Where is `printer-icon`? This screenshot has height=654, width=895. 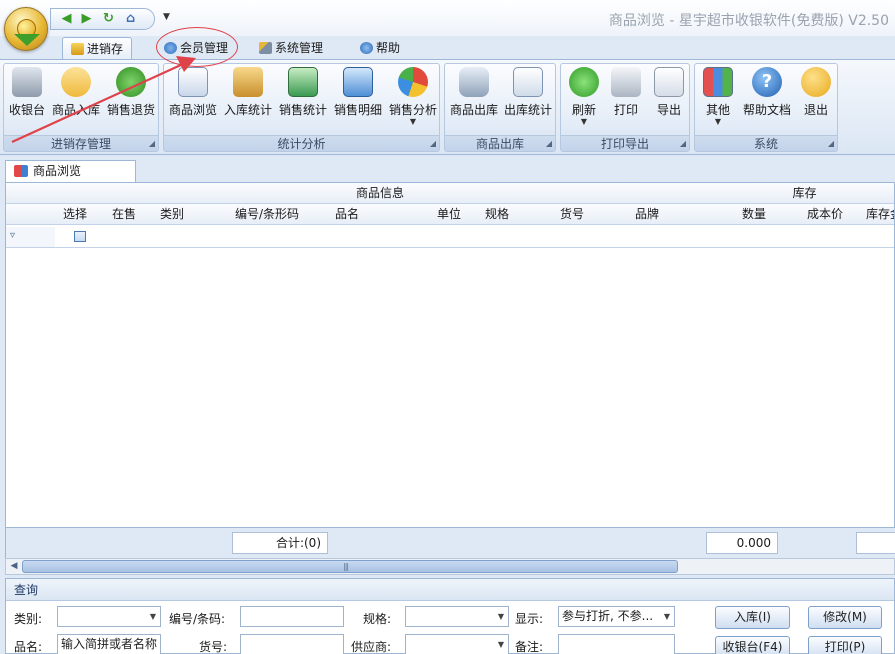
printer-icon is located at coordinates (626, 82).